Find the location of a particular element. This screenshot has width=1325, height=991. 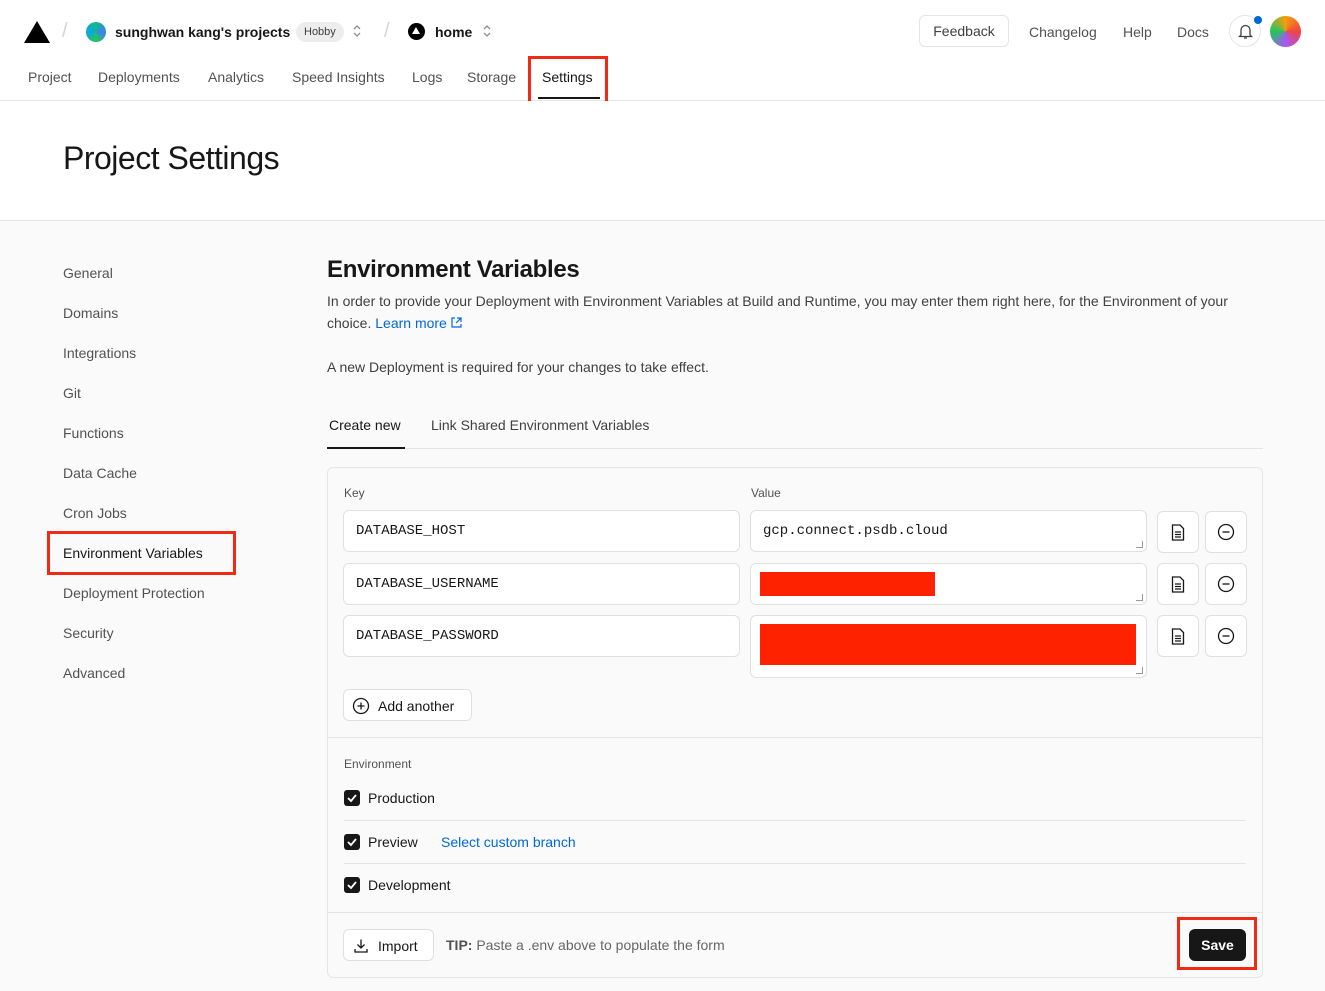

user-avatar is located at coordinates (1285, 31).